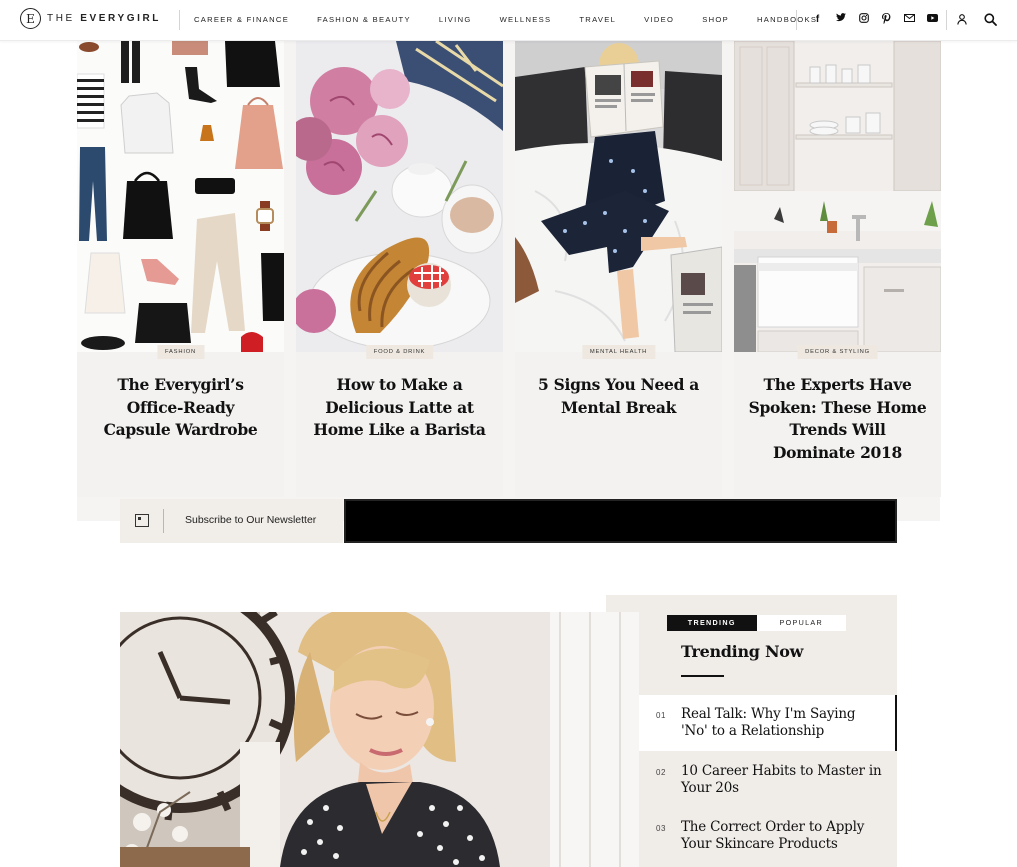  I want to click on social-links: f, so click(875, 20).